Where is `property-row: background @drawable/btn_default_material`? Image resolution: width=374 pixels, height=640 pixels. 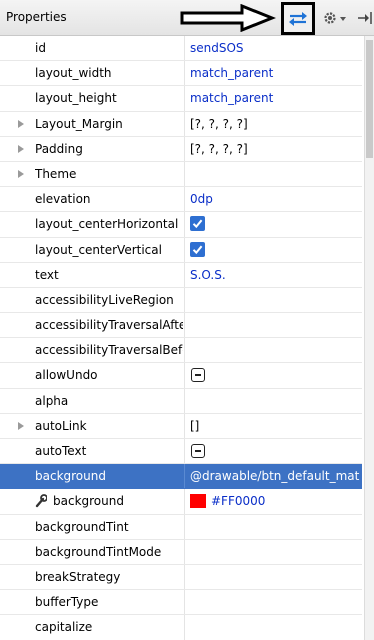
property-row: background @drawable/btn_default_material is located at coordinates (181, 477).